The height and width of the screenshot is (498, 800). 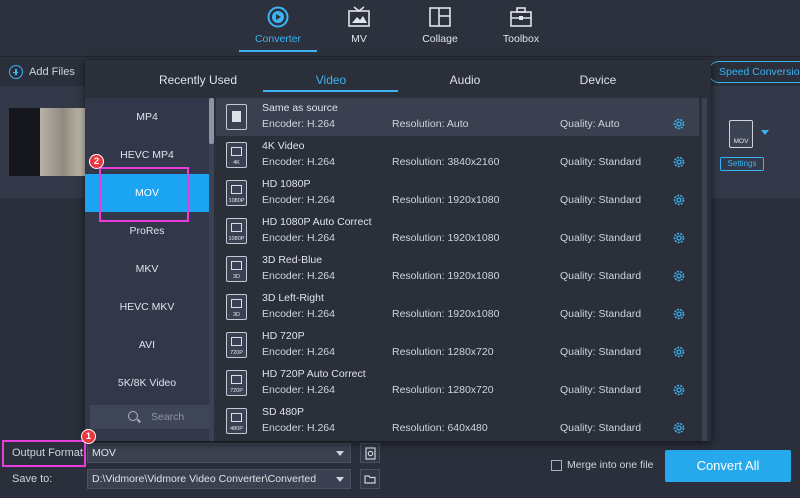 What do you see at coordinates (590, 124) in the screenshot?
I see `preset-quality: Quality: Auto` at bounding box center [590, 124].